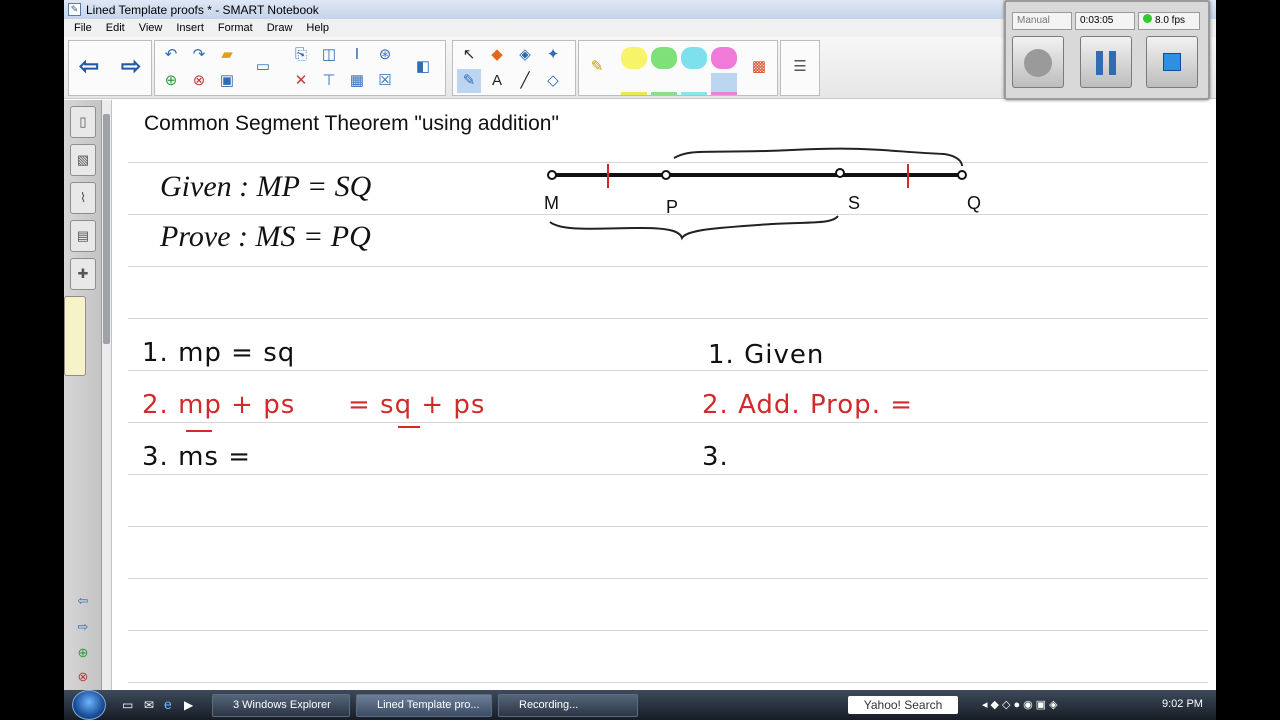 This screenshot has width=1280, height=720. What do you see at coordinates (666, 175) in the screenshot?
I see `point-p` at bounding box center [666, 175].